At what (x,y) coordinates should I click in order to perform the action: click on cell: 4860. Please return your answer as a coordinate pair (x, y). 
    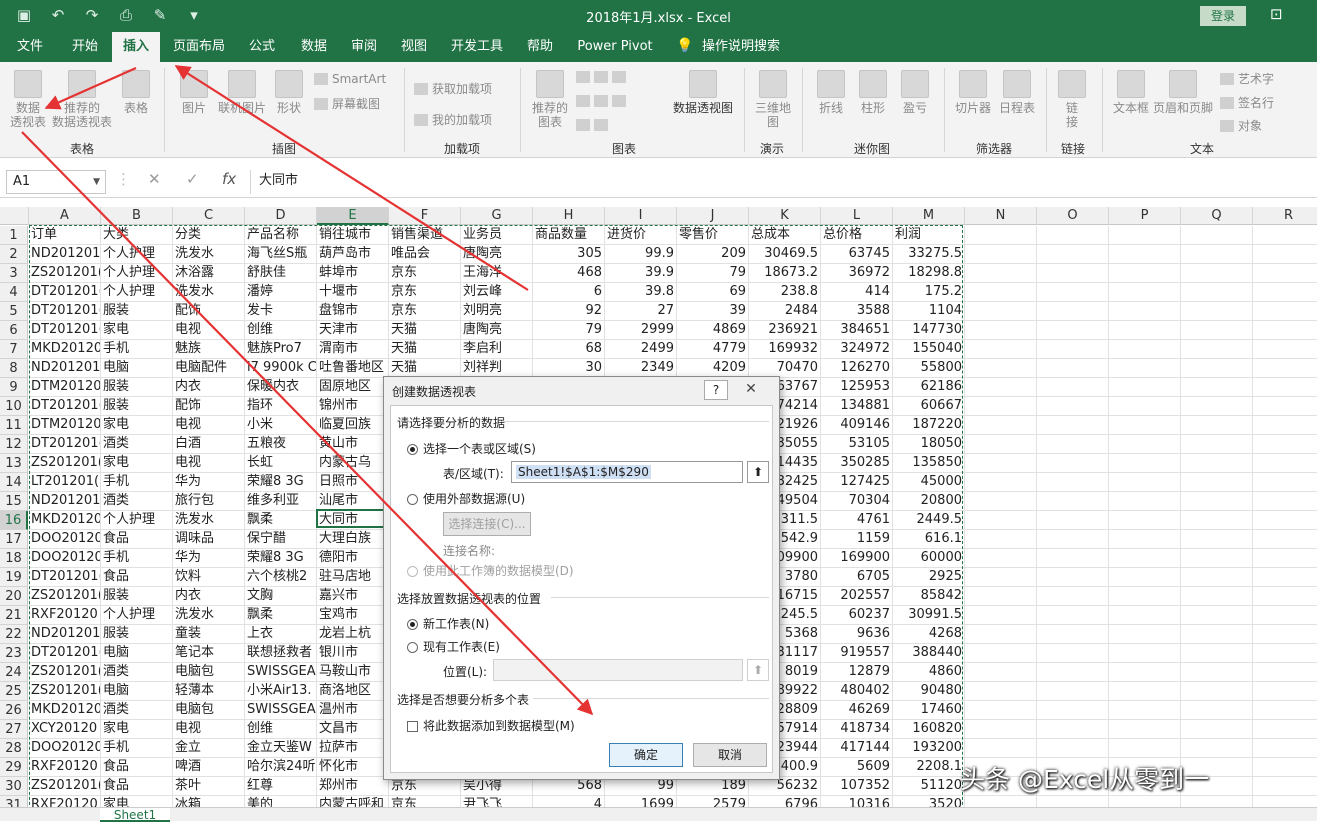
    Looking at the image, I should click on (929, 672).